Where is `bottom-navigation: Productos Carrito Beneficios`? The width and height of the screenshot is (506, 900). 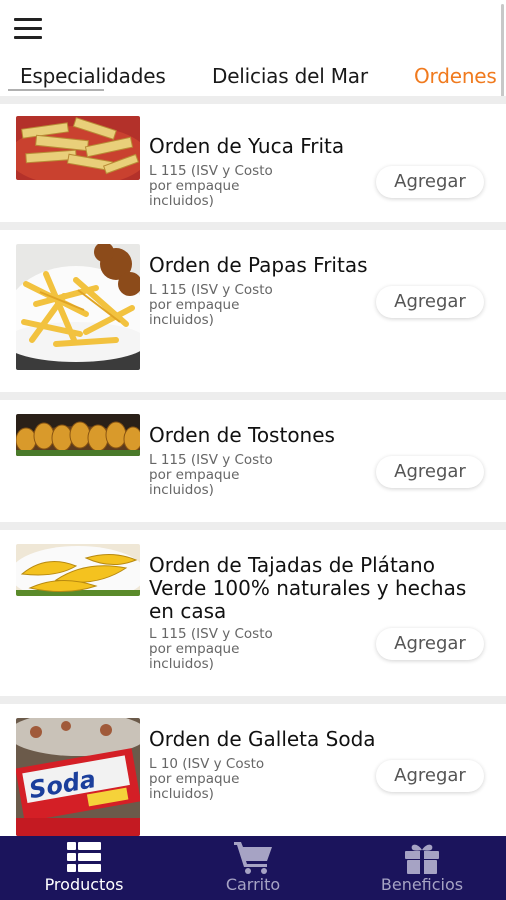
bottom-navigation: Productos Carrito Beneficios is located at coordinates (253, 868).